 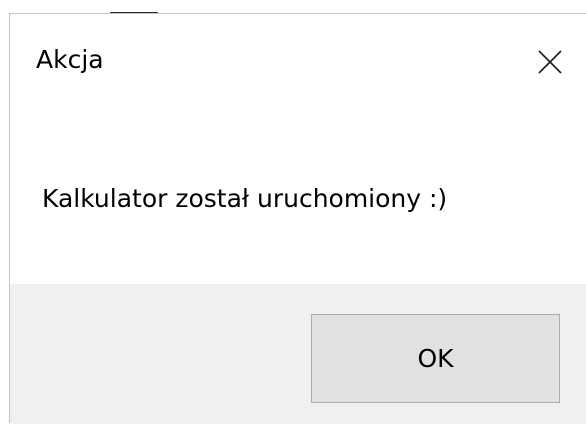 I want to click on ok-button: OK, so click(x=435, y=358).